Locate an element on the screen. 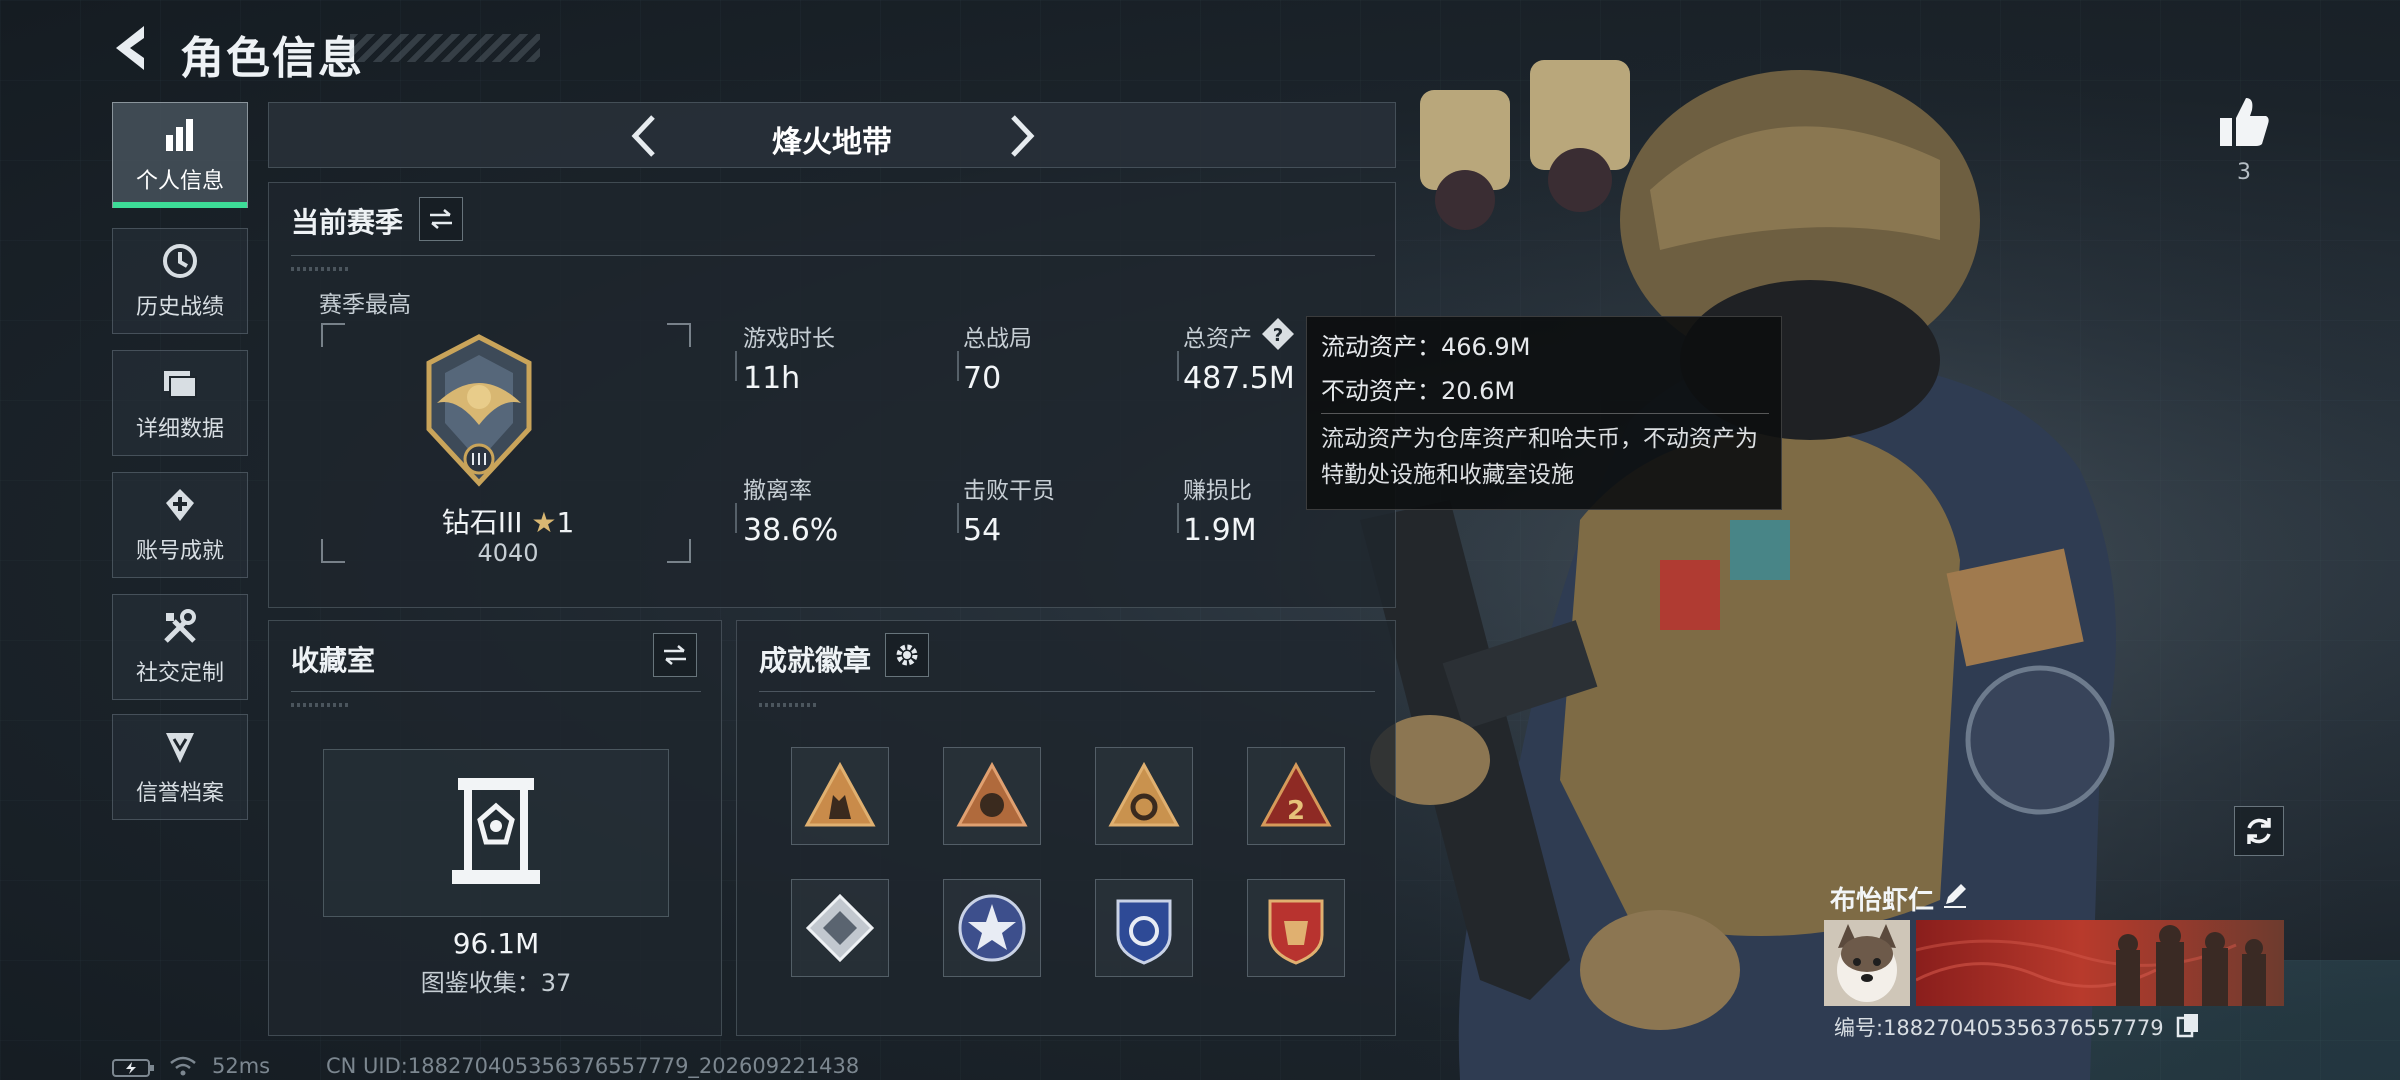 The width and height of the screenshot is (2400, 1080). star-wheel-badge-icon is located at coordinates (992, 928).